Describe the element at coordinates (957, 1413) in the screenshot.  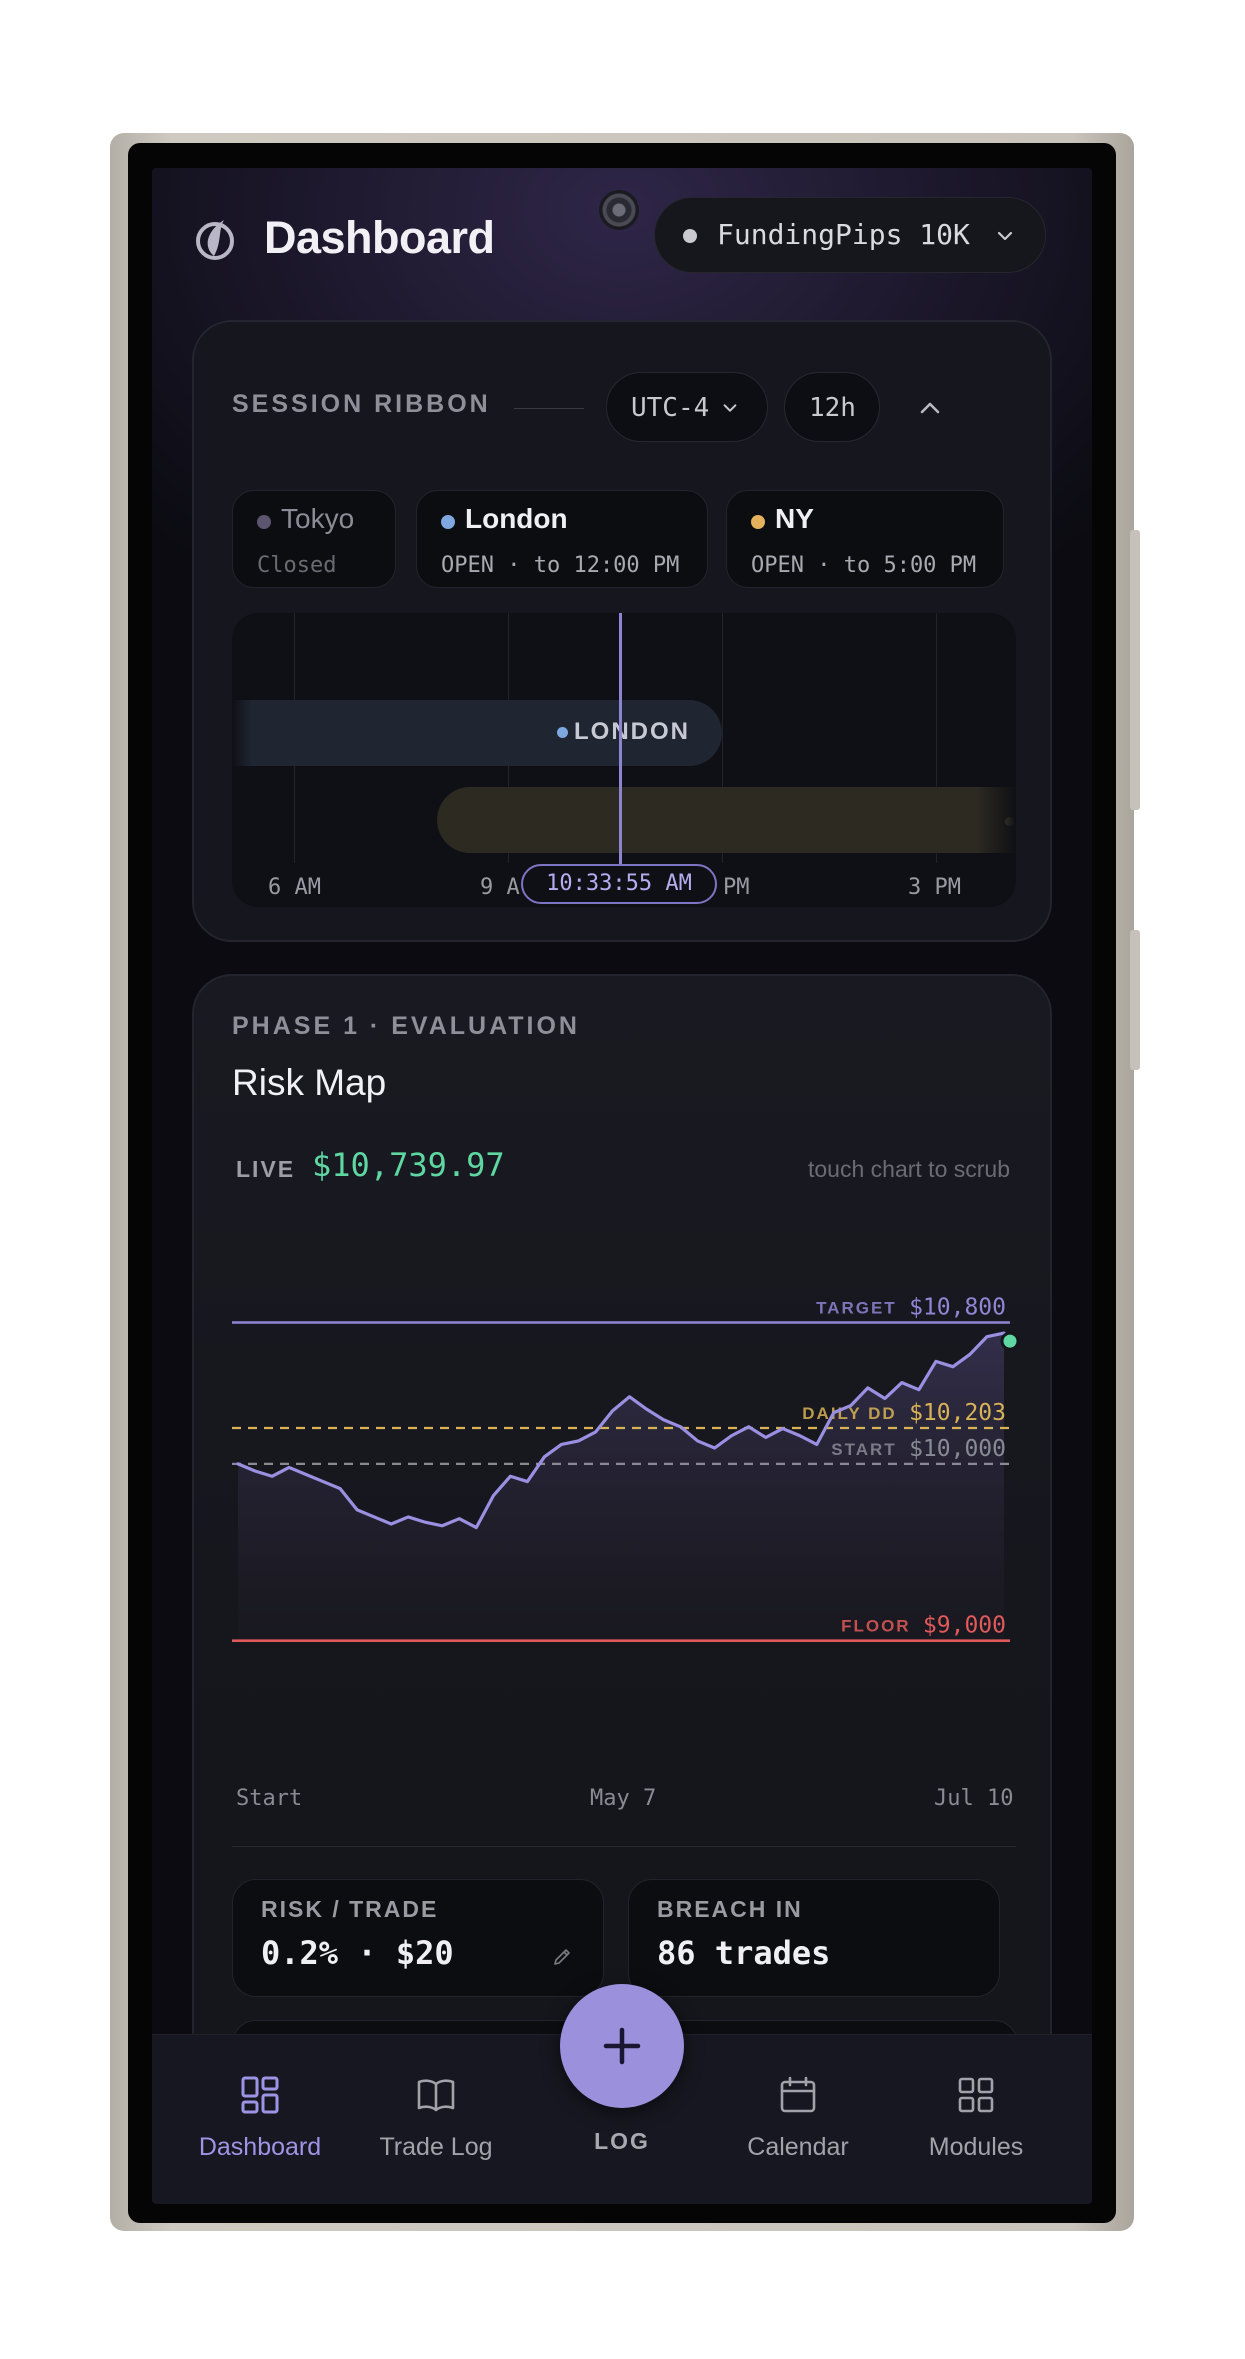
I see `level-value-label: $10,203` at that location.